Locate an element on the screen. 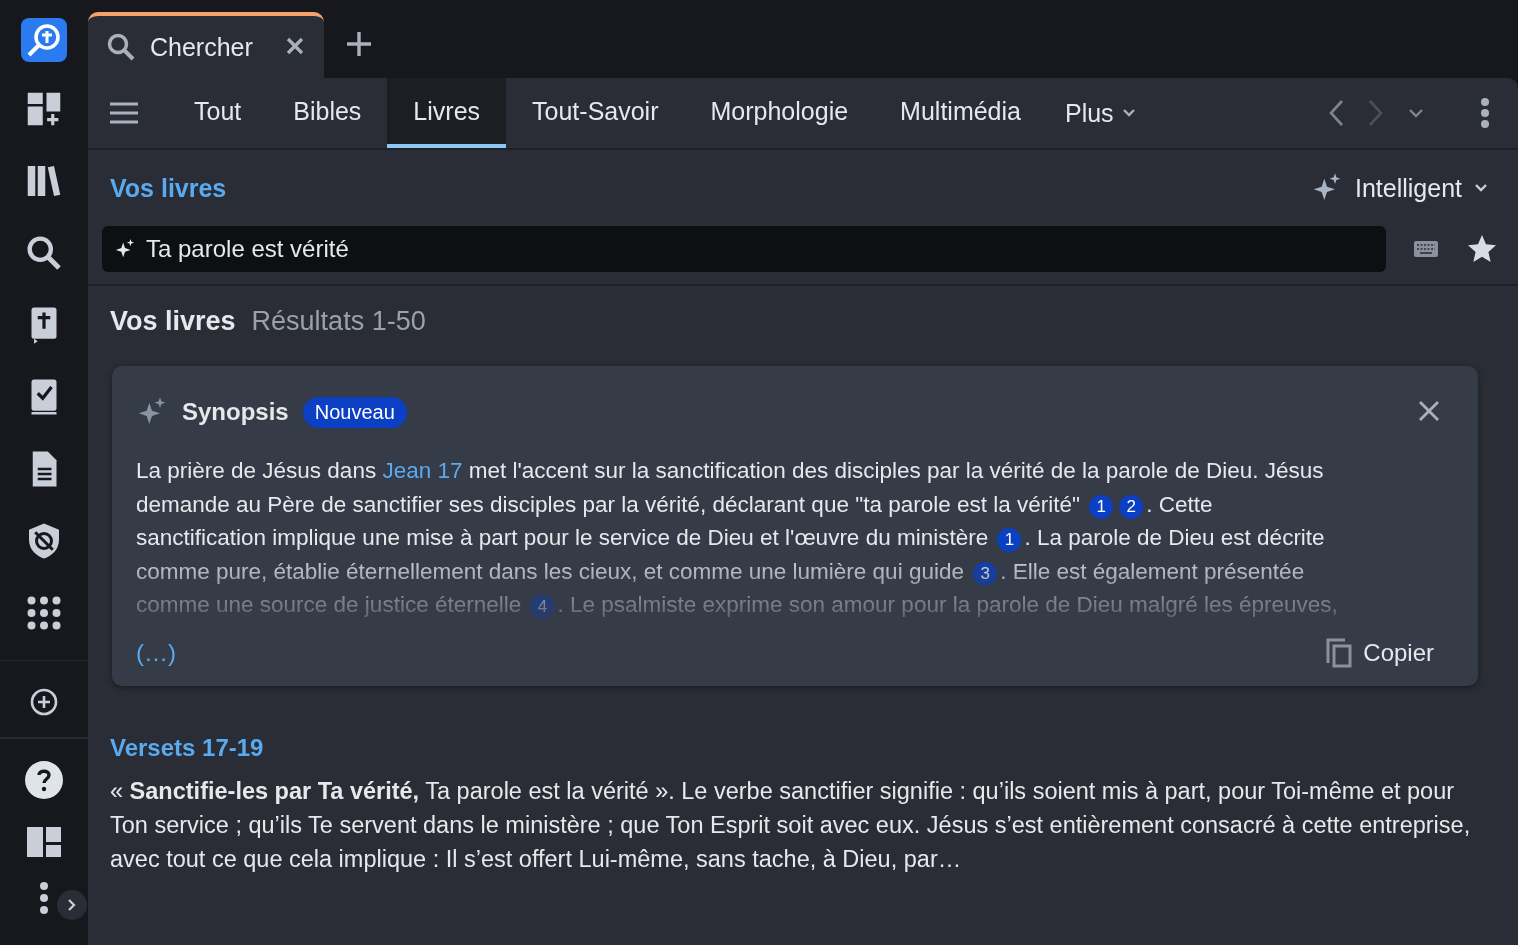 The width and height of the screenshot is (1518, 945). citation-marker: 2 is located at coordinates (1131, 506).